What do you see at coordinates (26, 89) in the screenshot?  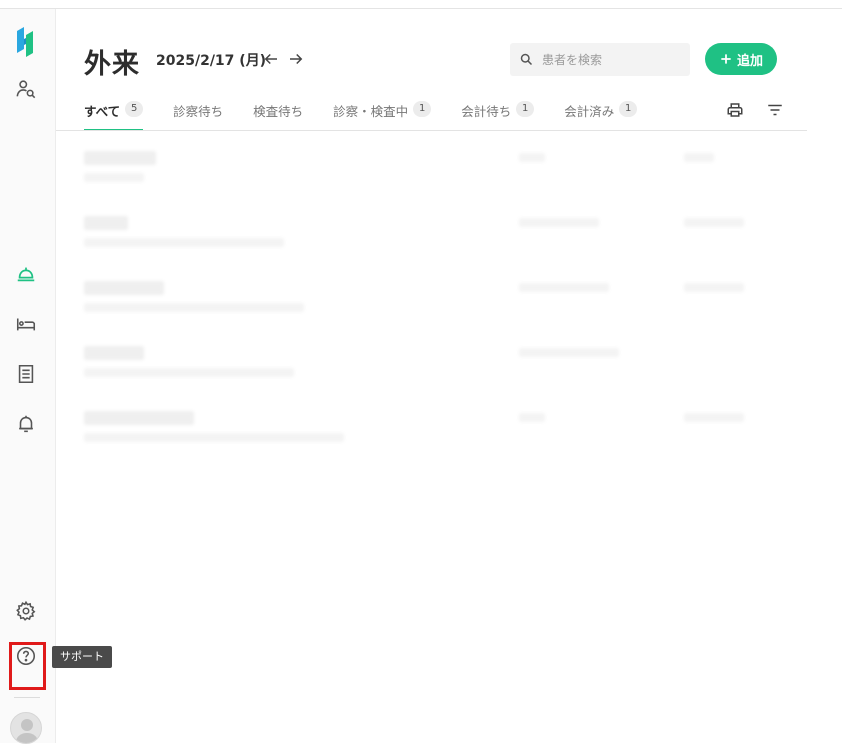 I see `patient-search-icon` at bounding box center [26, 89].